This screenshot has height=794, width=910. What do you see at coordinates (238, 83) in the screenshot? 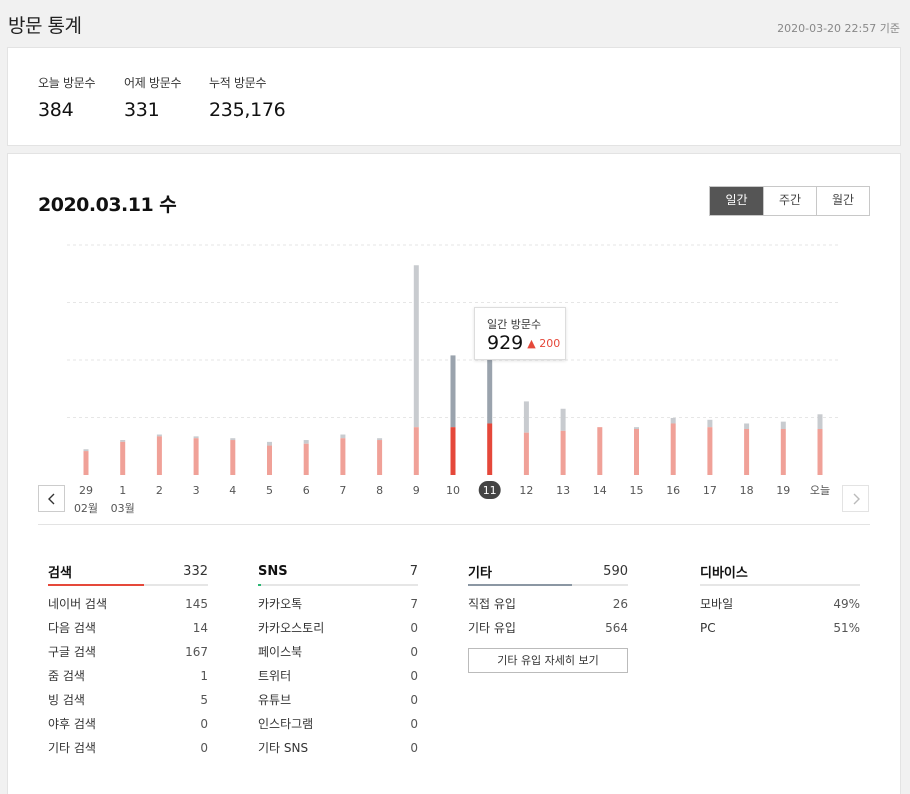
I see `summary-label: 누적 방문수` at bounding box center [238, 83].